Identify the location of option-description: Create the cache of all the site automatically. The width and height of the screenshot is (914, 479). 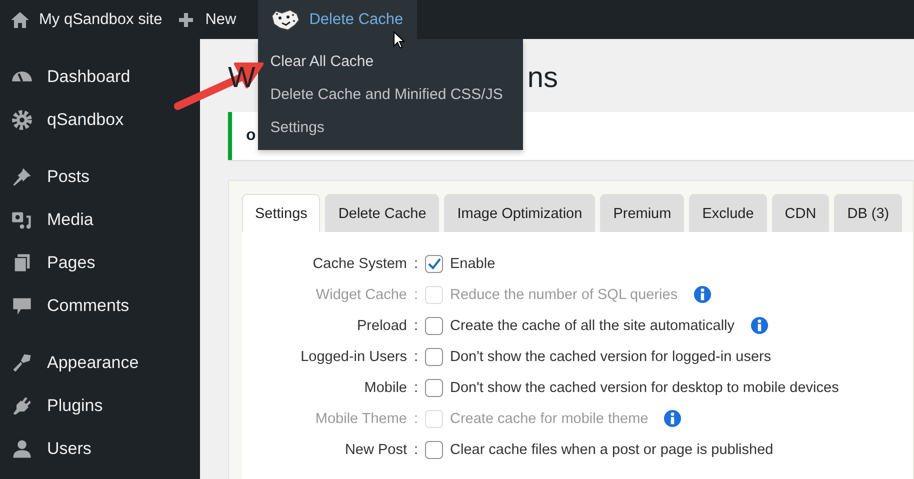
(592, 326).